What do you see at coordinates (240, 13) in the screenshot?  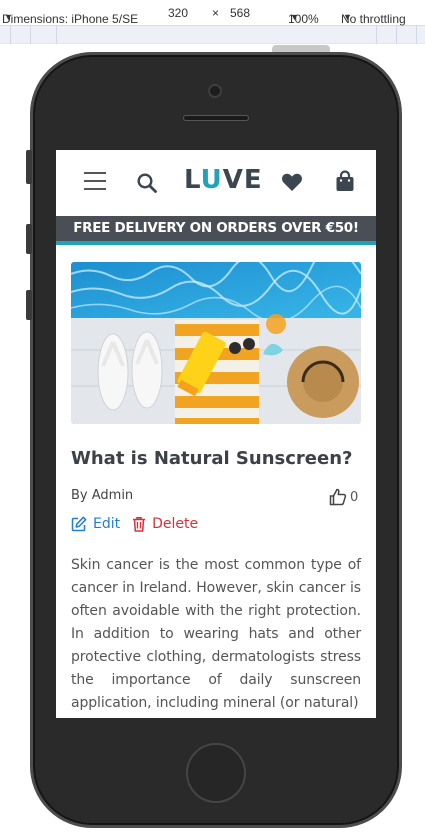 I see `height-input: 568` at bounding box center [240, 13].